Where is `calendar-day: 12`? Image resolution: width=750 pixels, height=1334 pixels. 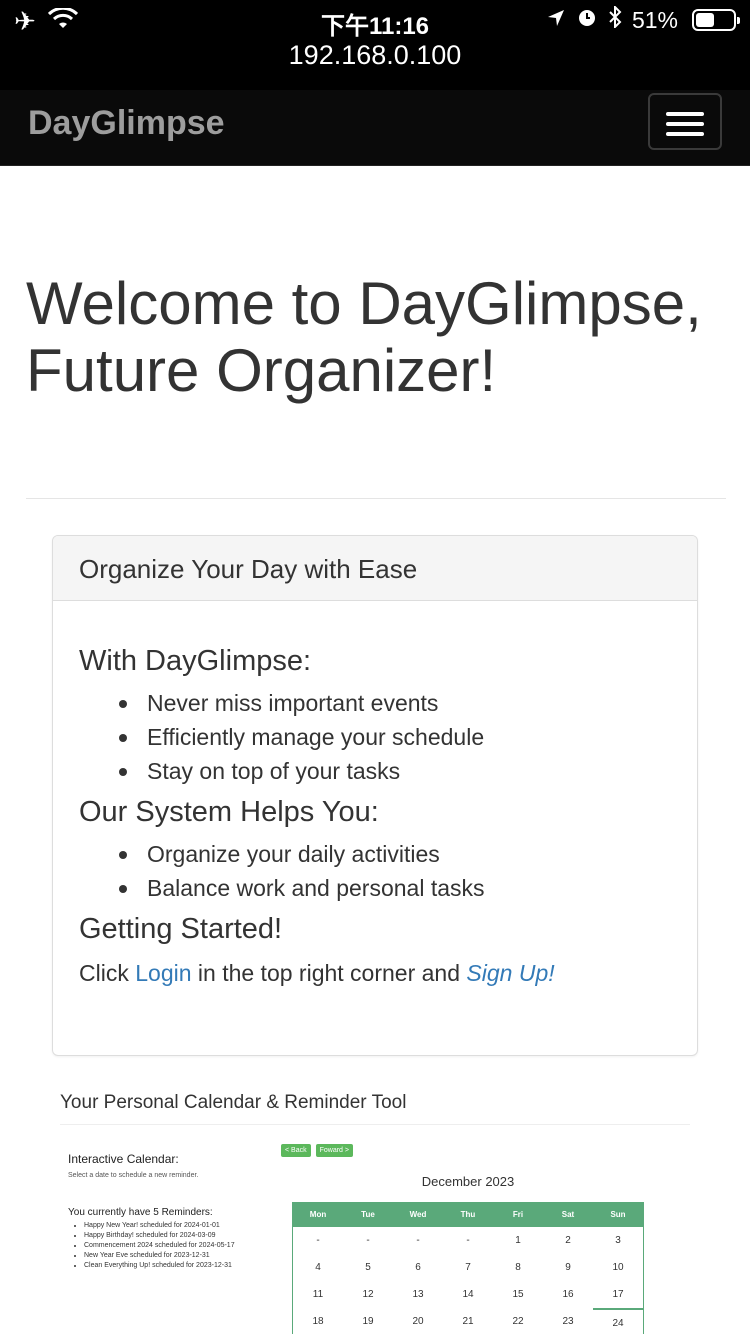 calendar-day: 12 is located at coordinates (368, 1294).